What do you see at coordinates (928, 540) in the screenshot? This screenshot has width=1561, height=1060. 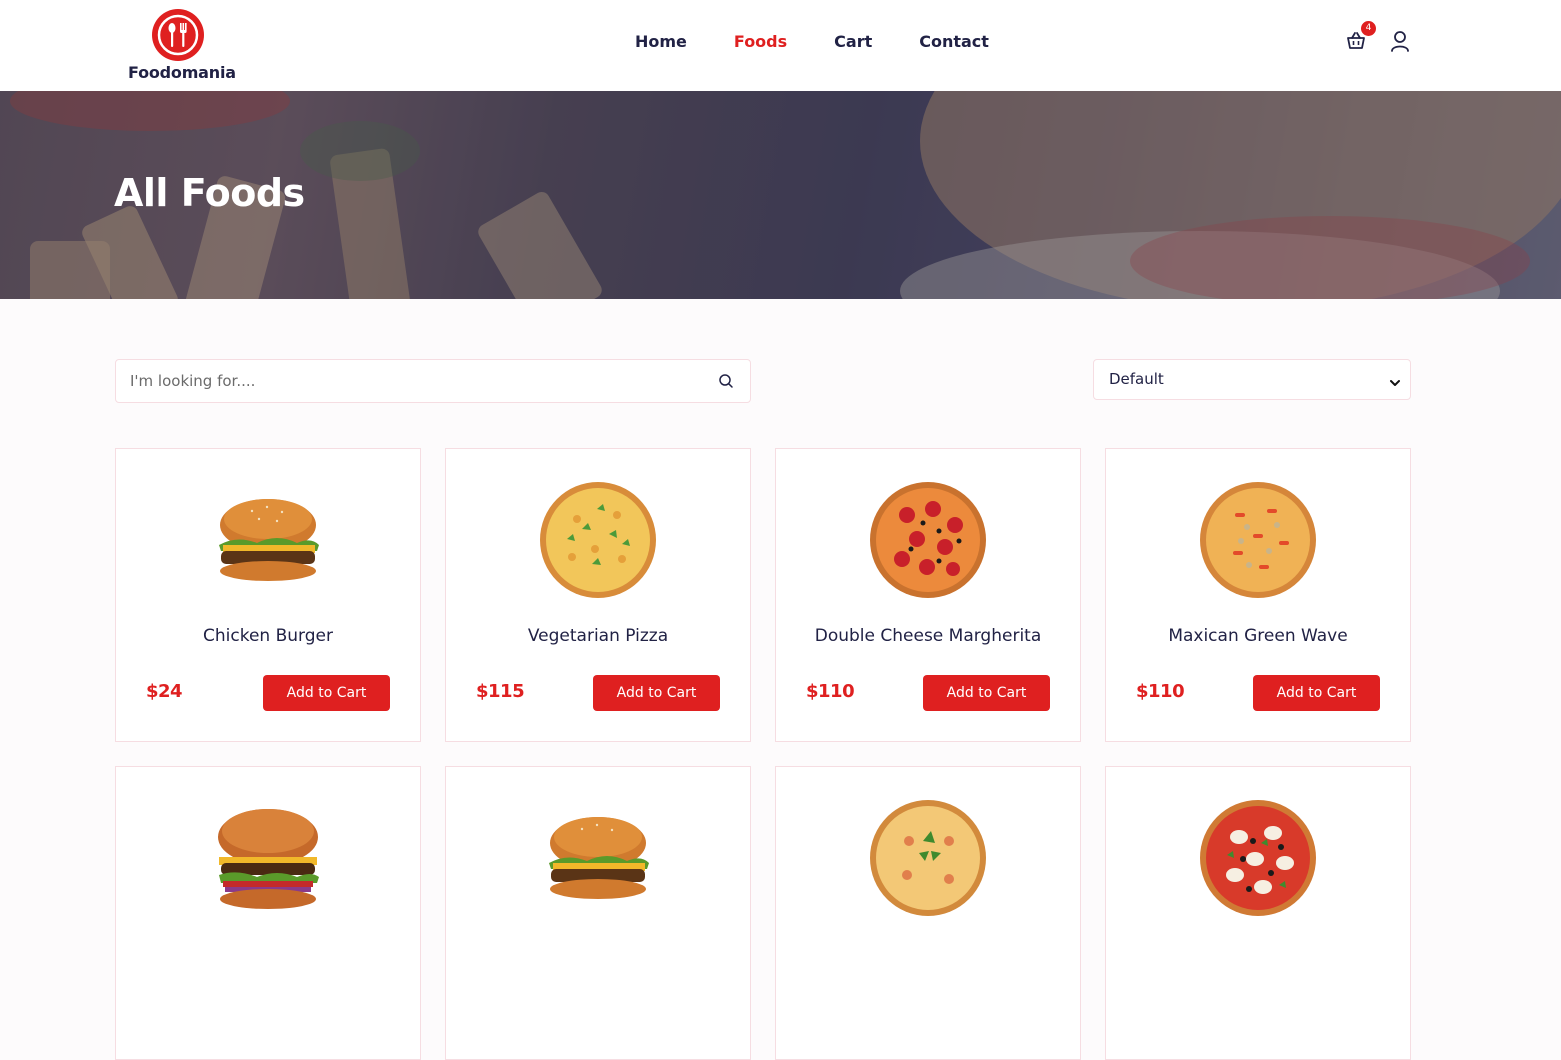 I see `product-image-pepperoni-pizza` at bounding box center [928, 540].